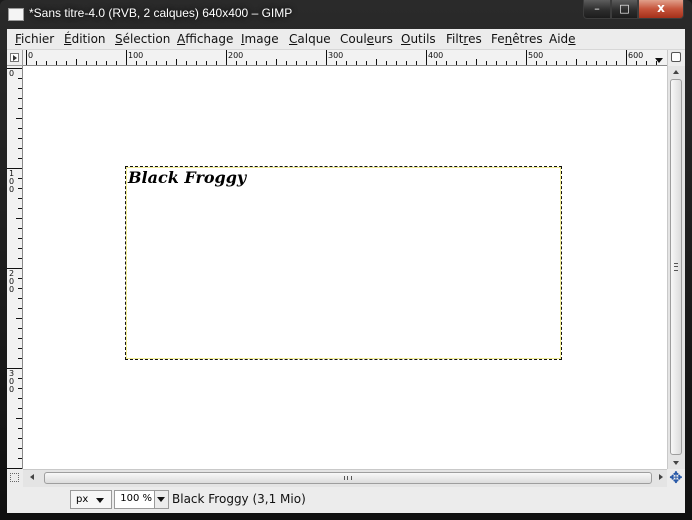 The height and width of the screenshot is (520, 692). I want to click on horizontal-scrollbar, so click(345, 478).